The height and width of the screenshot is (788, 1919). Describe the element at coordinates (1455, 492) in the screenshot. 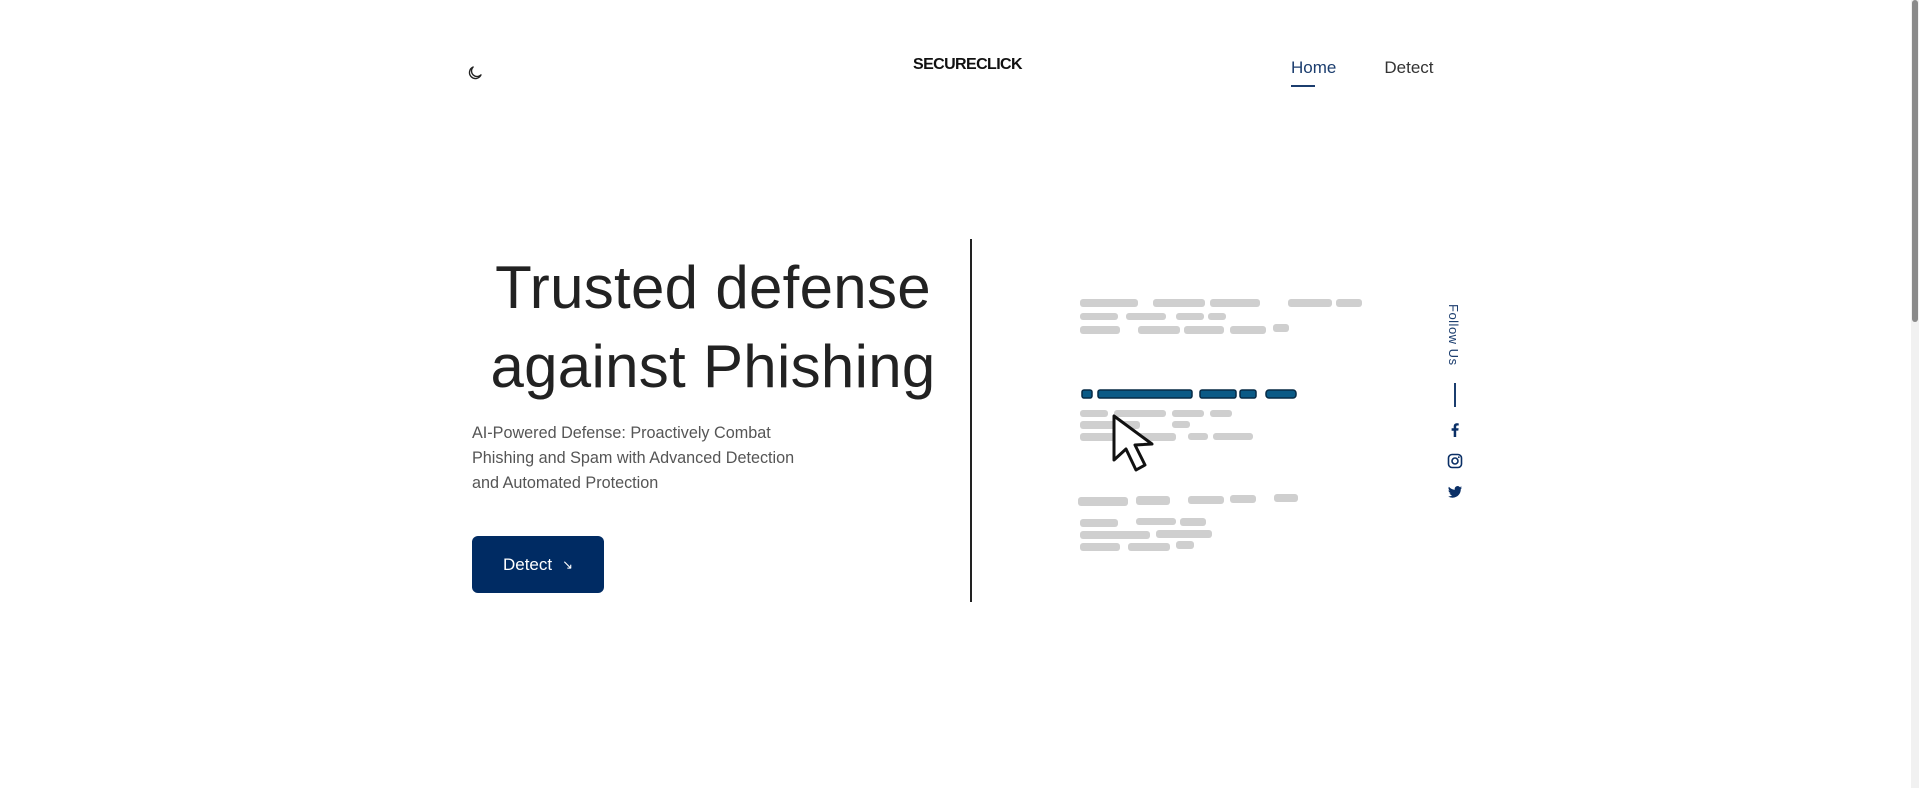

I see `twitter-icon` at that location.